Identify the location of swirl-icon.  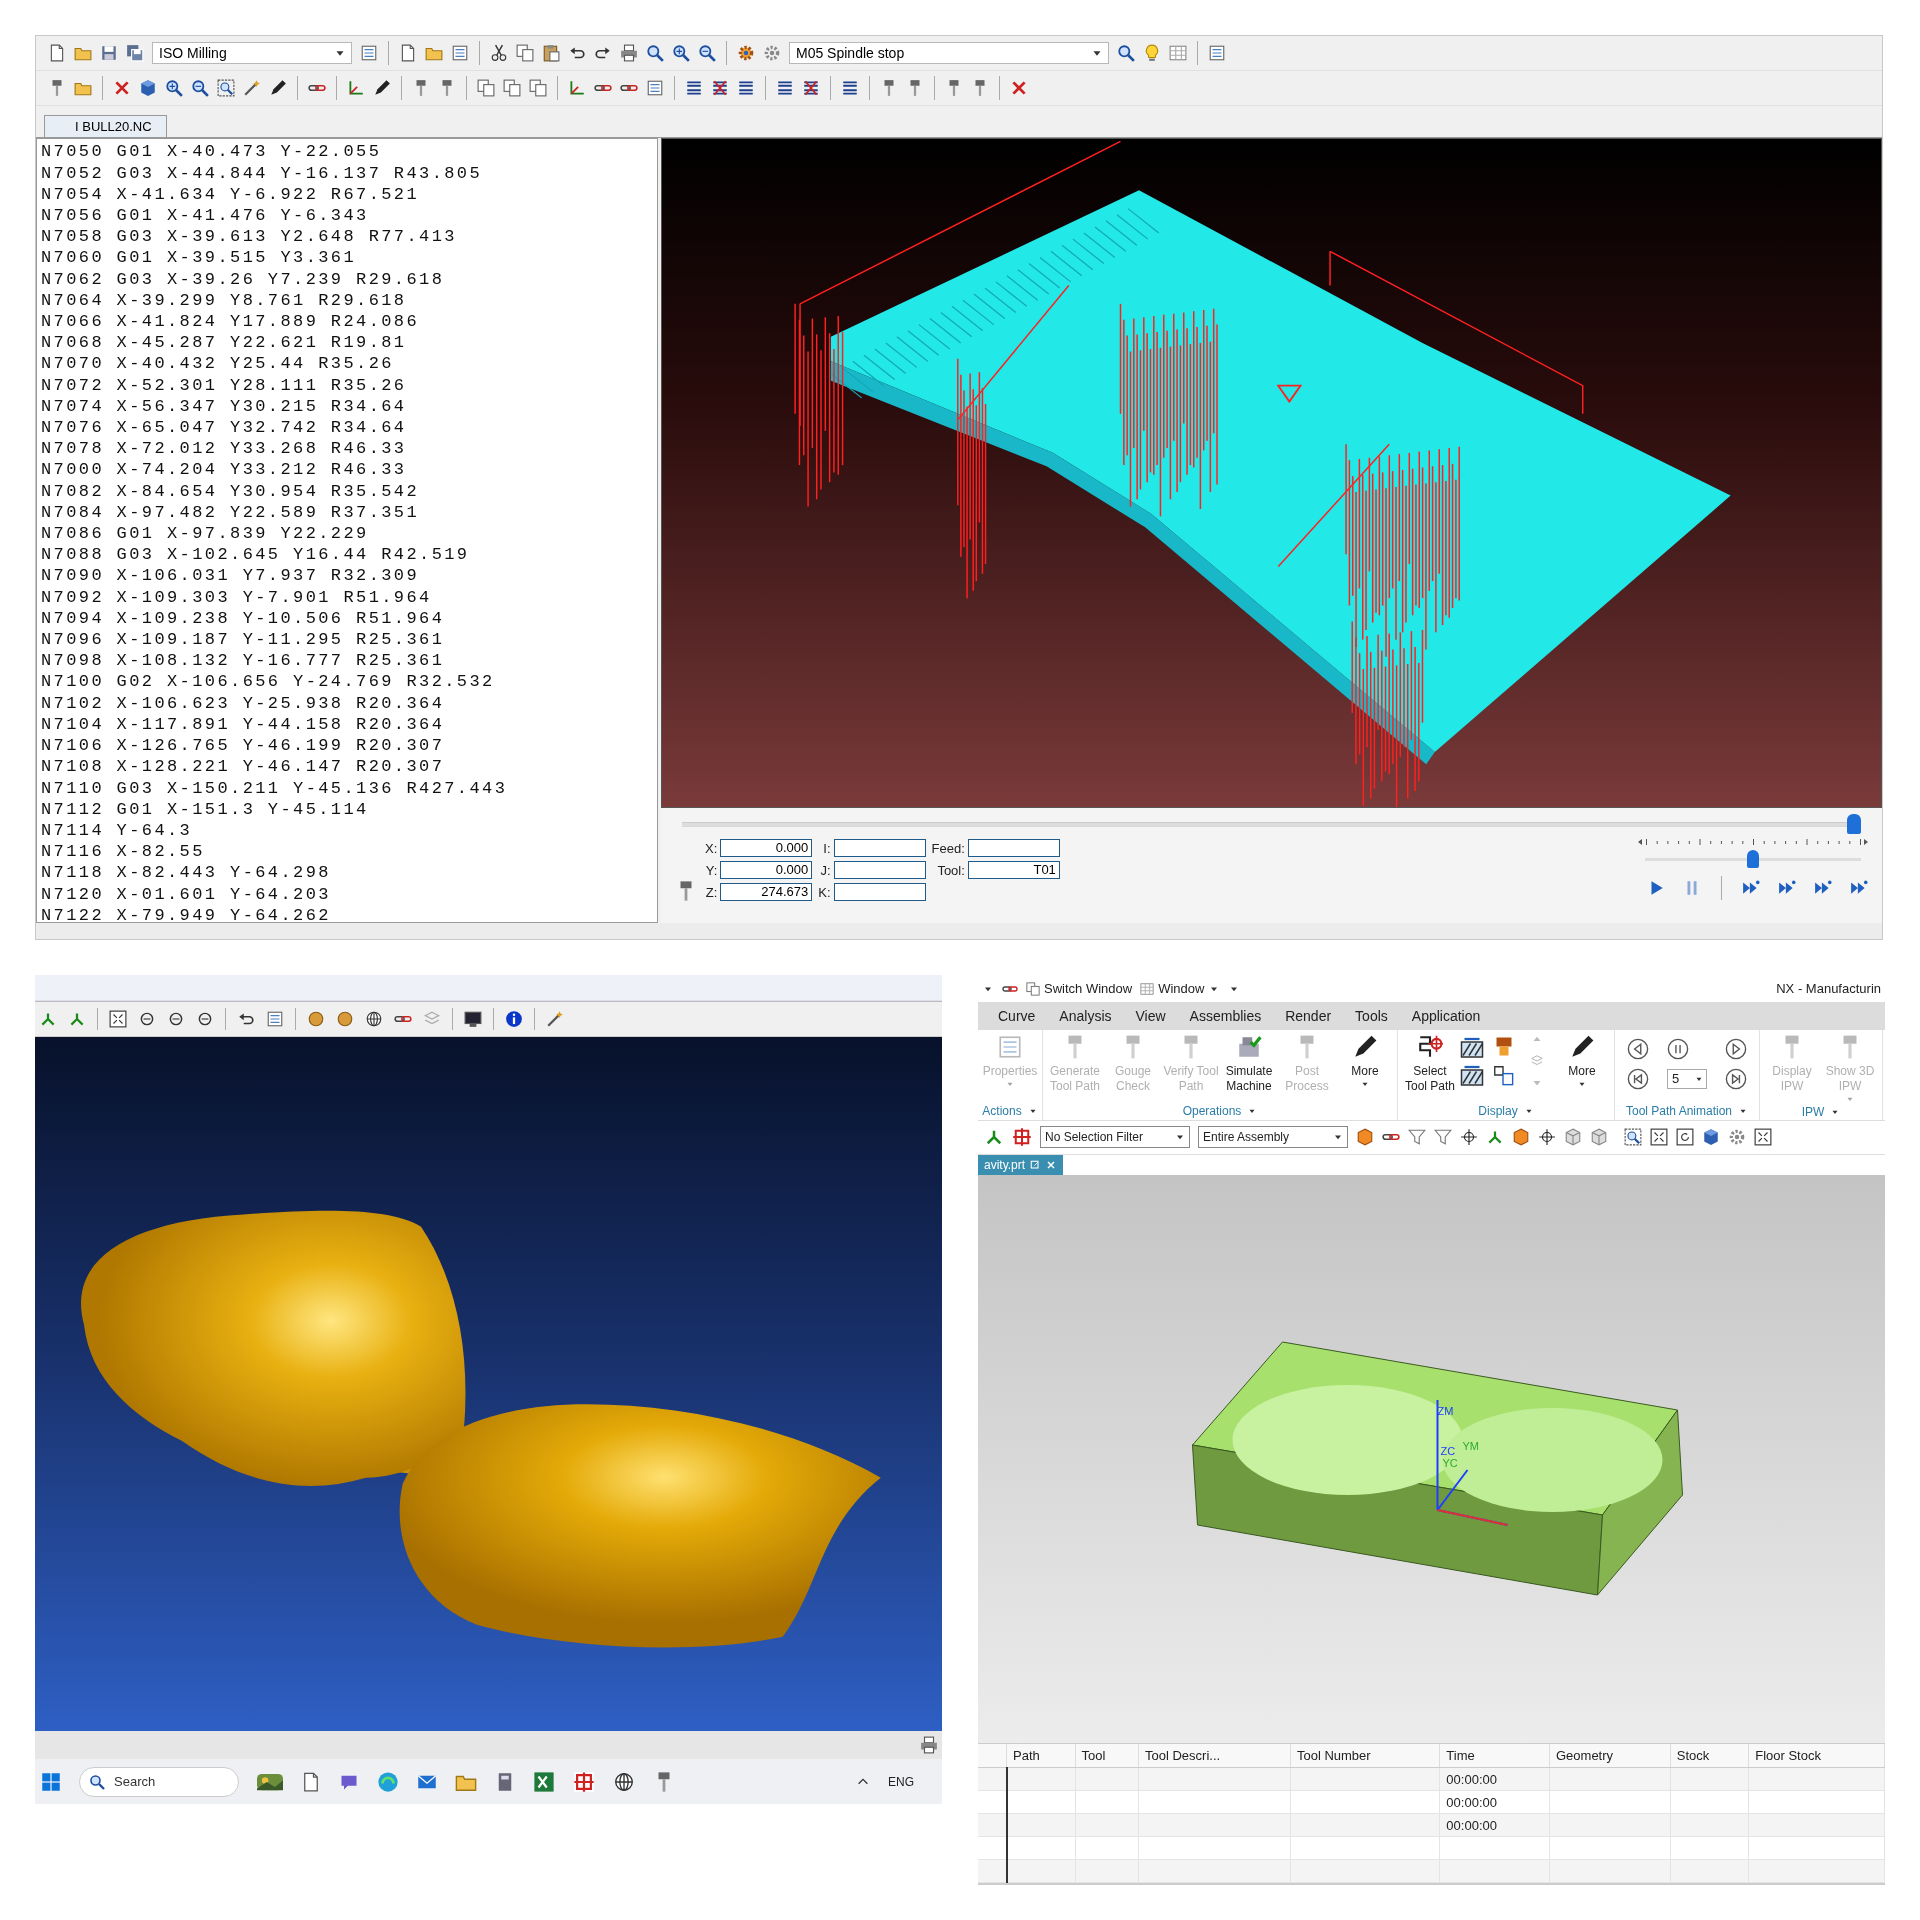
(388, 1781).